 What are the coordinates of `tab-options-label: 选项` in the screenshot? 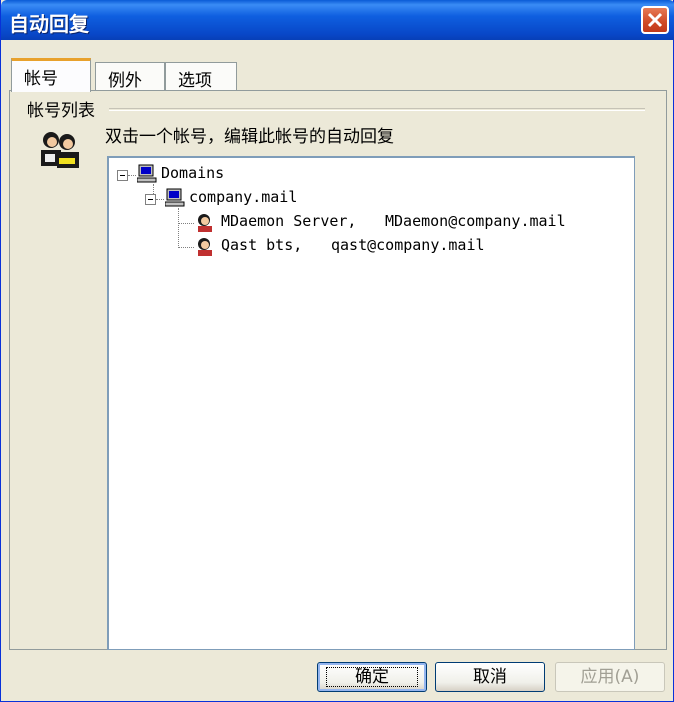 It's located at (195, 81).